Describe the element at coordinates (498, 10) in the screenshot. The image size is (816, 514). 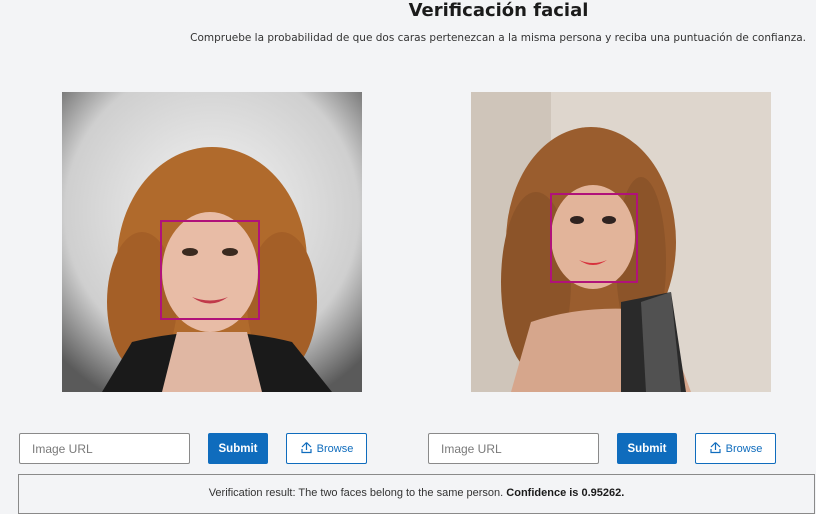
I see `page-title: Verificación facial` at that location.